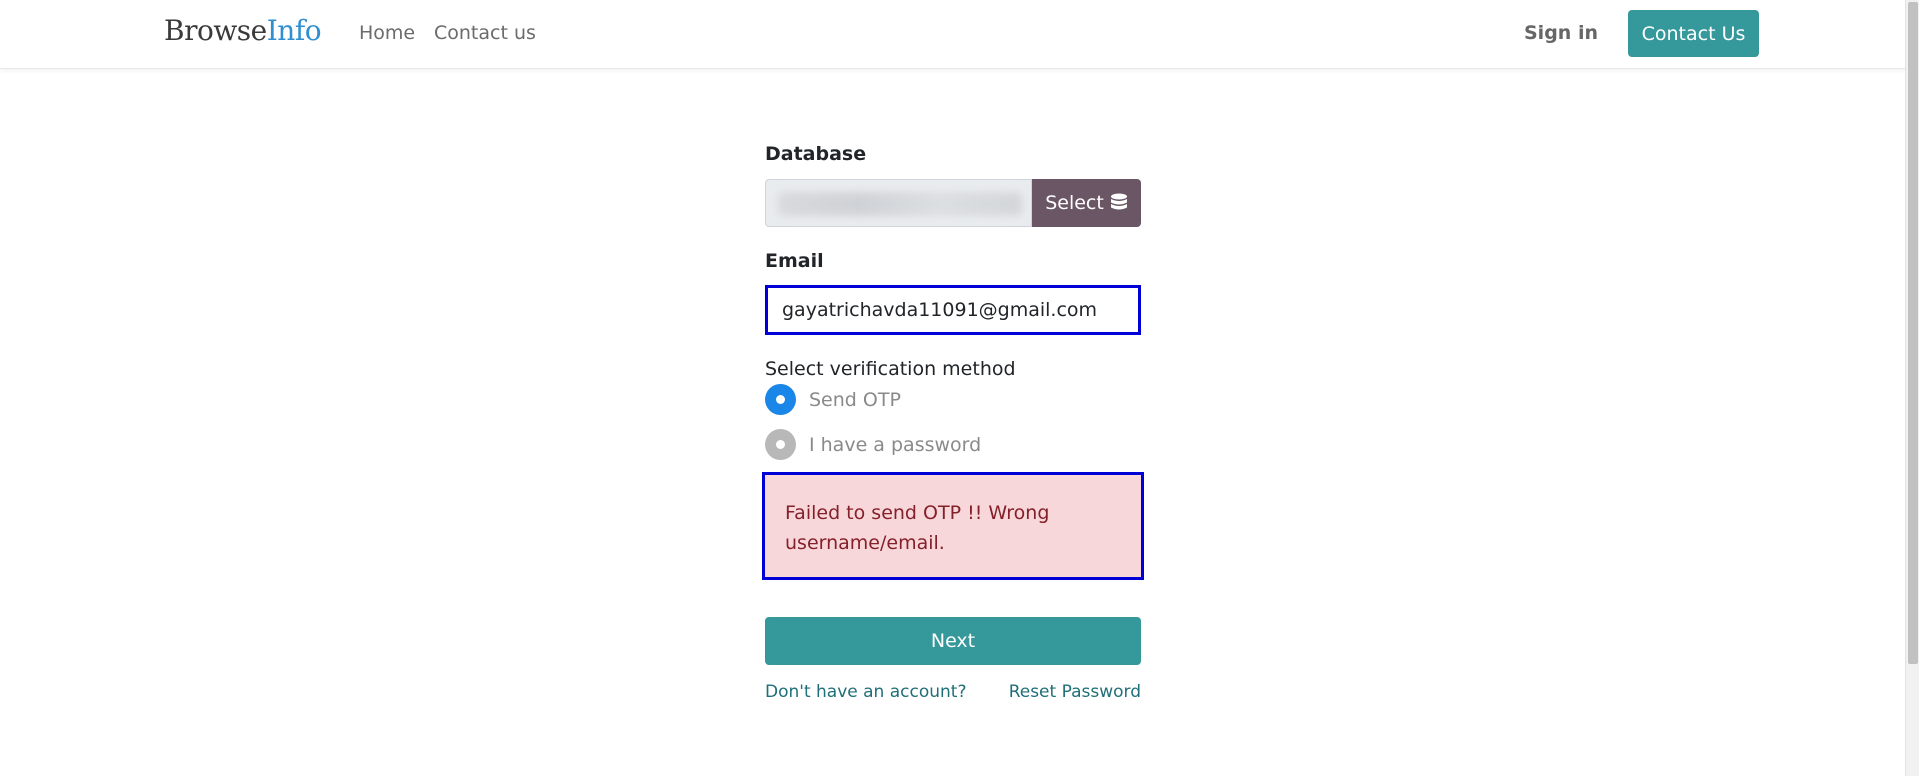  What do you see at coordinates (1913, 333) in the screenshot?
I see `scrollbar-thumb` at bounding box center [1913, 333].